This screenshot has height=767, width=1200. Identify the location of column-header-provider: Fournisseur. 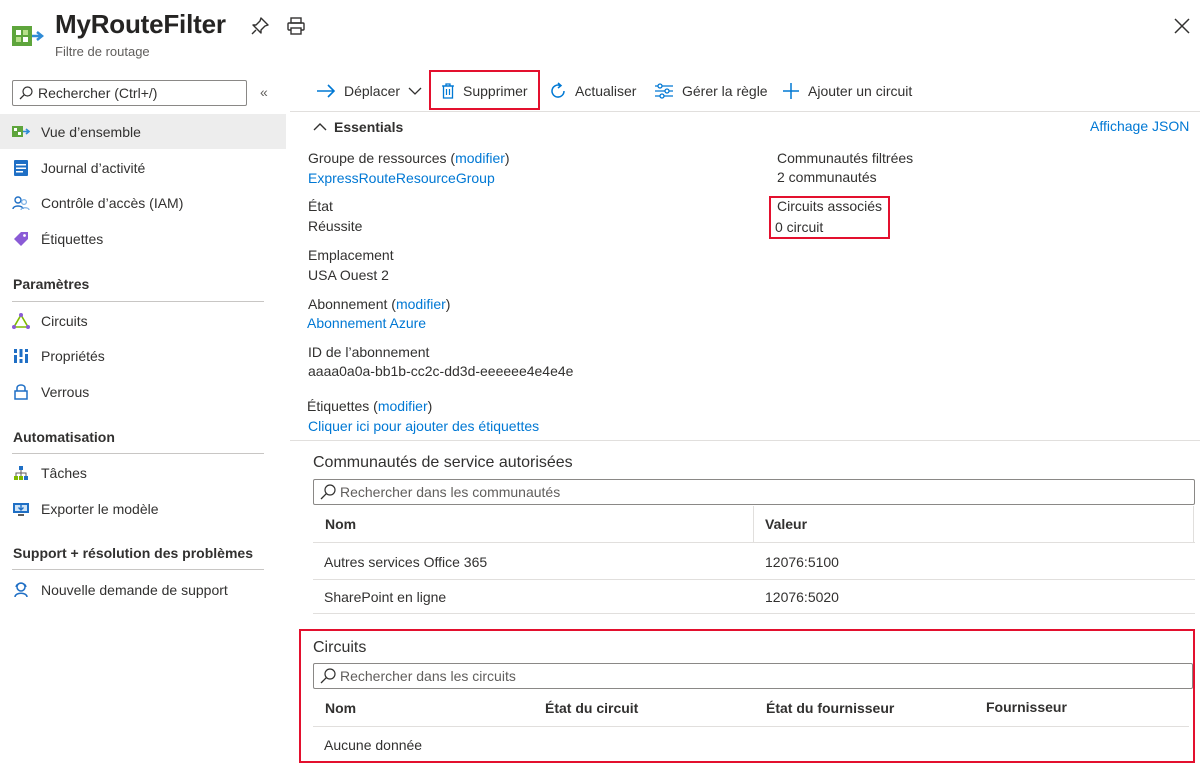
(1026, 707).